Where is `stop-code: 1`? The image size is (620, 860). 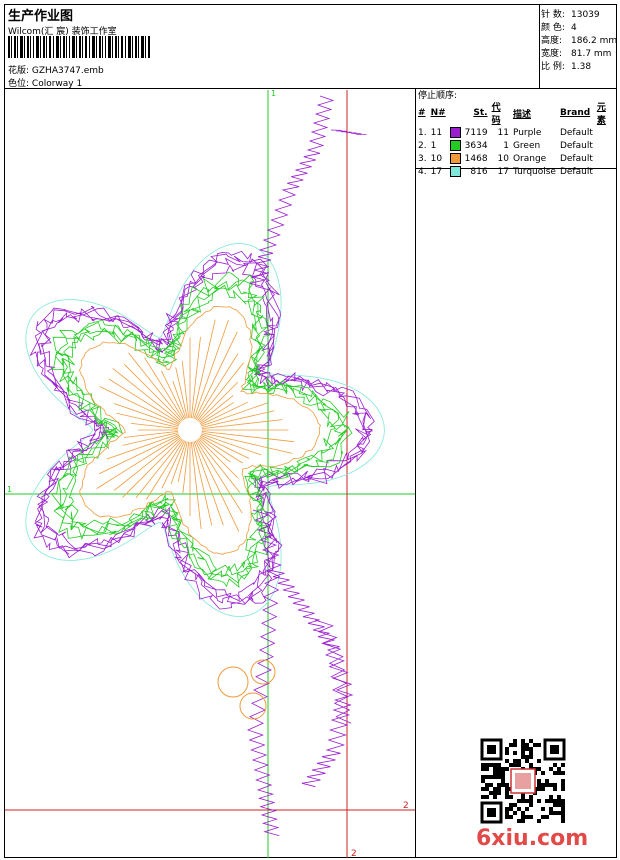 stop-code: 1 is located at coordinates (506, 145).